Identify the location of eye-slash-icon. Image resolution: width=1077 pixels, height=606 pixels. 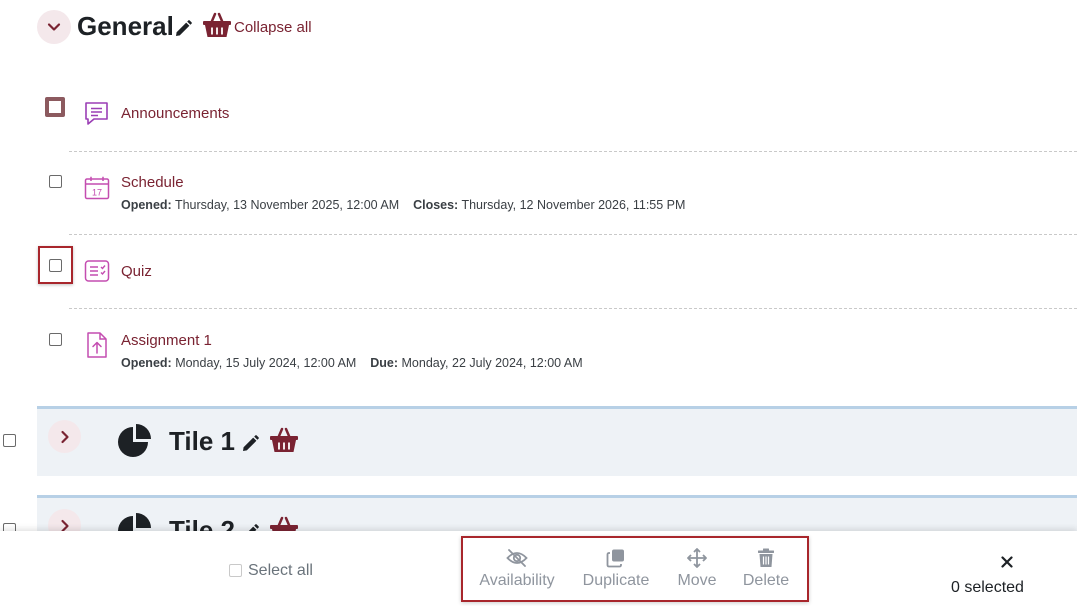
(517, 558).